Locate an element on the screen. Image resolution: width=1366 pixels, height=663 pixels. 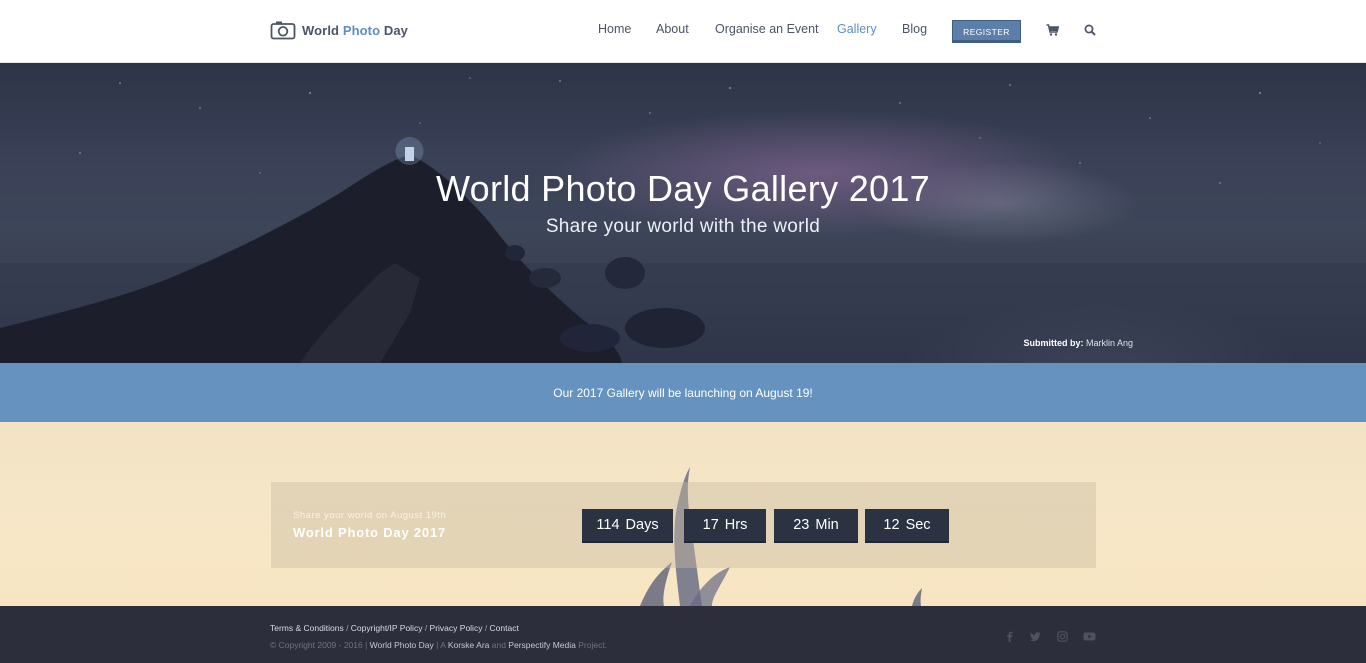
countdown-kicker: Share your world on August 19th is located at coordinates (370, 515).